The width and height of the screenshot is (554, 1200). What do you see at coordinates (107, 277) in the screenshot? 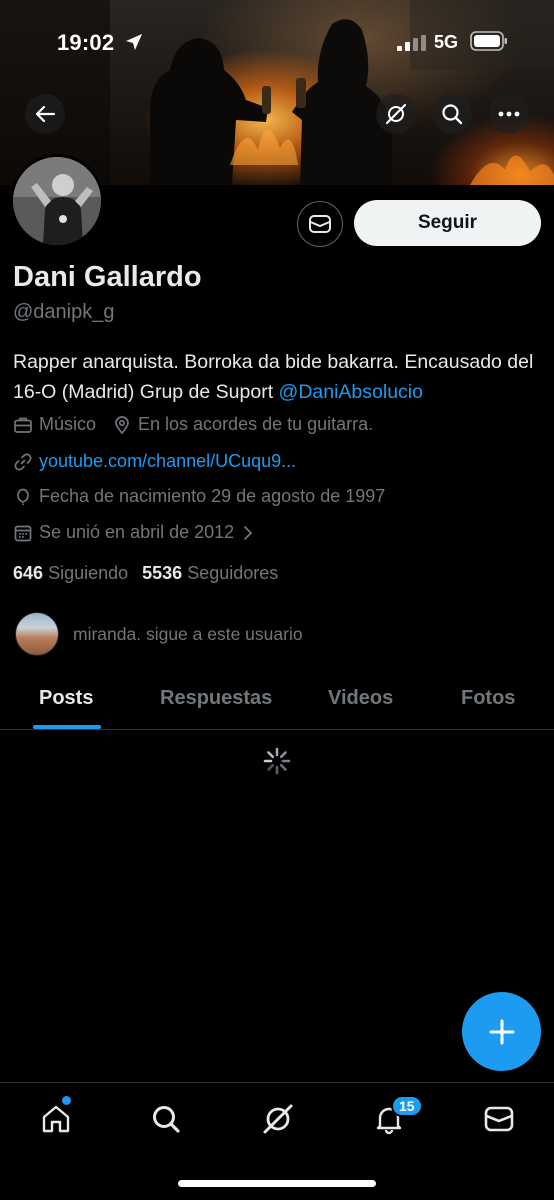
I see `display-name: Dani Gallardo` at bounding box center [107, 277].